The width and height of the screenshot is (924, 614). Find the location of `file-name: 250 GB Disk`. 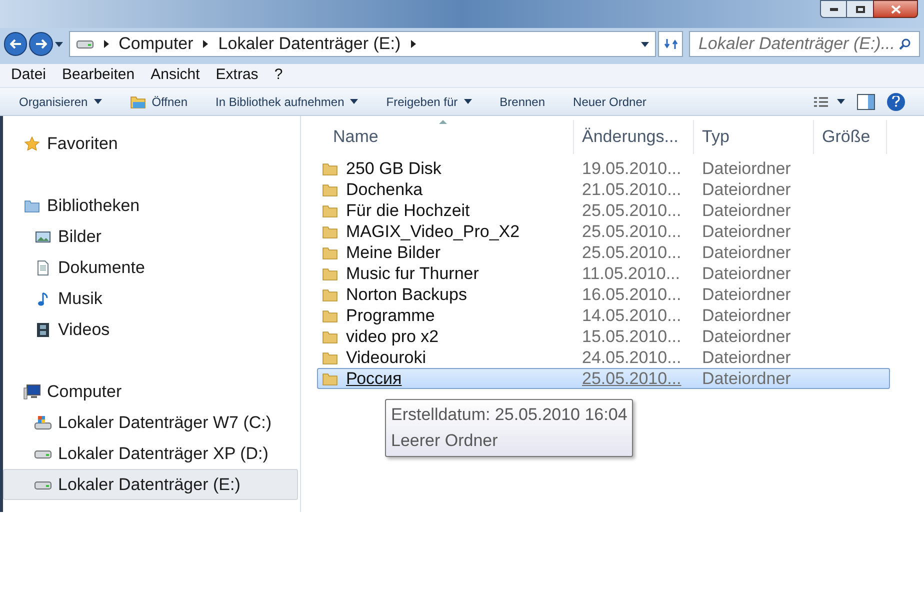

file-name: 250 GB Disk is located at coordinates (394, 169).